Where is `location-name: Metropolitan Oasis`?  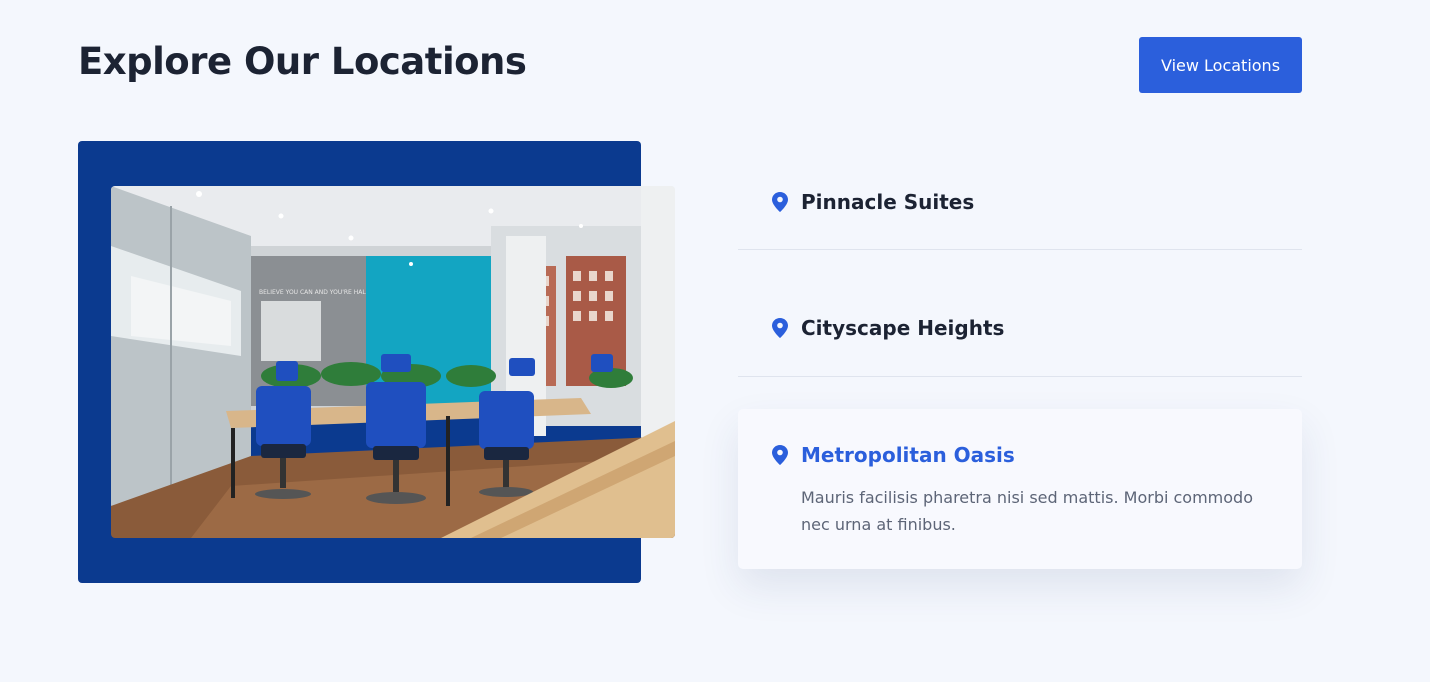
location-name: Metropolitan Oasis is located at coordinates (908, 455).